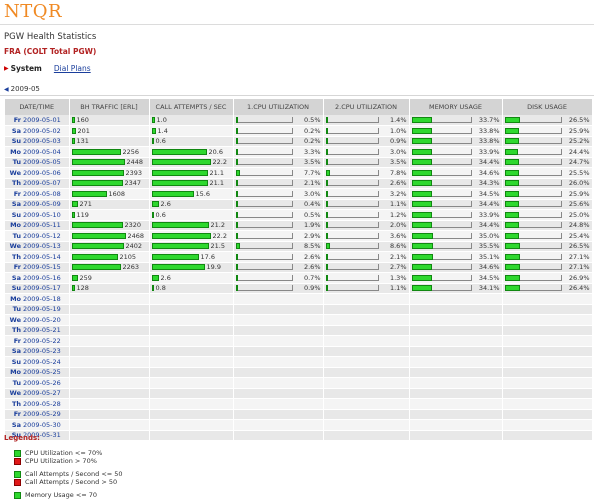 This screenshot has width=594, height=500. I want to click on day-of-week: Su, so click(16, 288).